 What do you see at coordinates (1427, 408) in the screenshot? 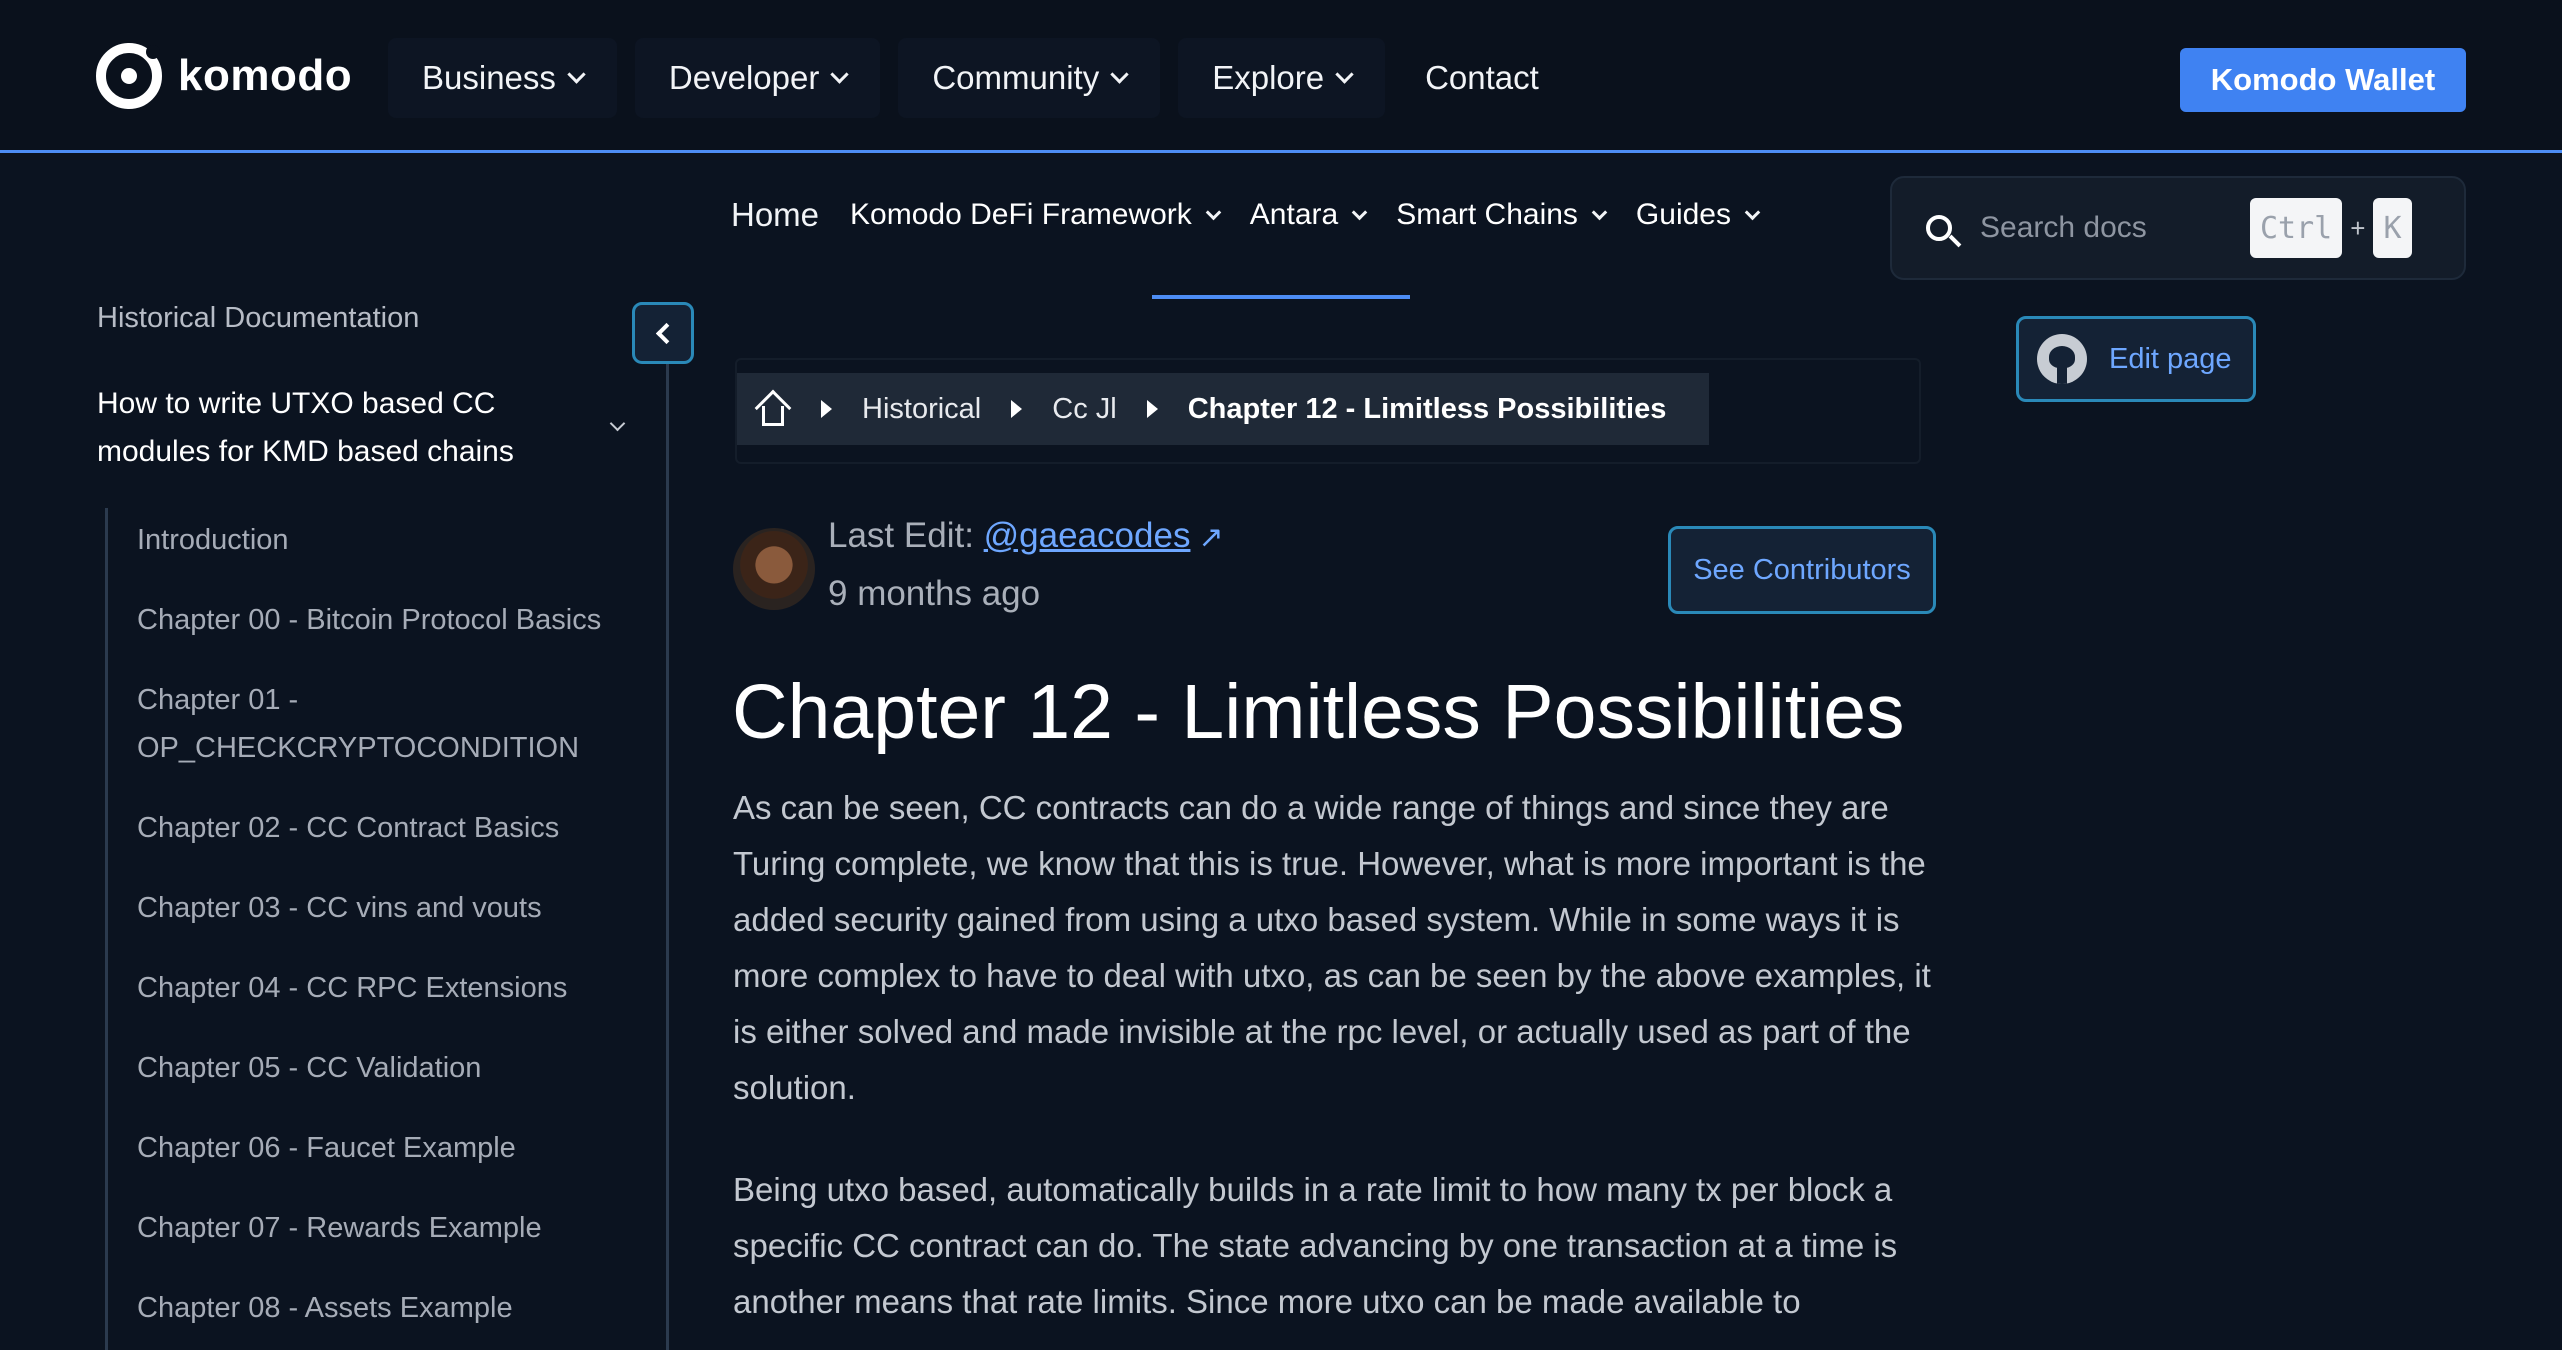
I see `breadcrumb-current: Chapter 12 - Limitless Possibilities` at bounding box center [1427, 408].